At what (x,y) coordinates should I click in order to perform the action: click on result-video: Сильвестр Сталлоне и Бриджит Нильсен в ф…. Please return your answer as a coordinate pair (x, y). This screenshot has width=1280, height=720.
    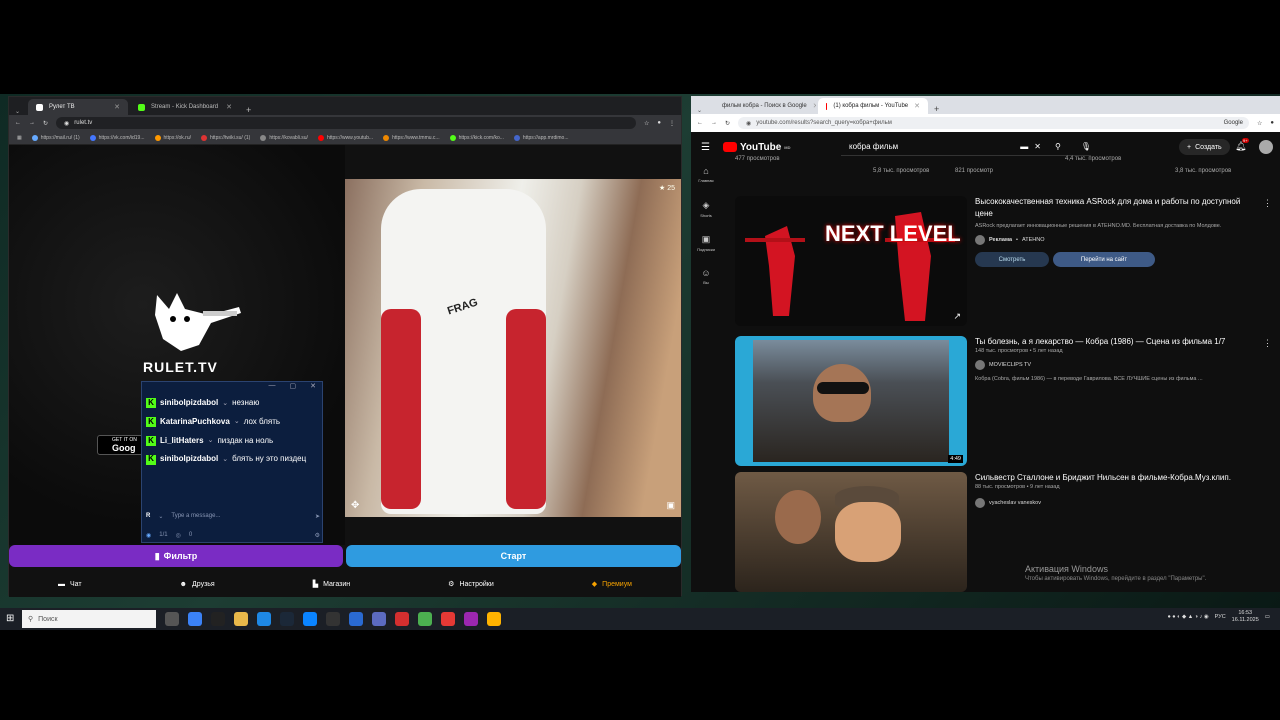
    Looking at the image, I should click on (1005, 532).